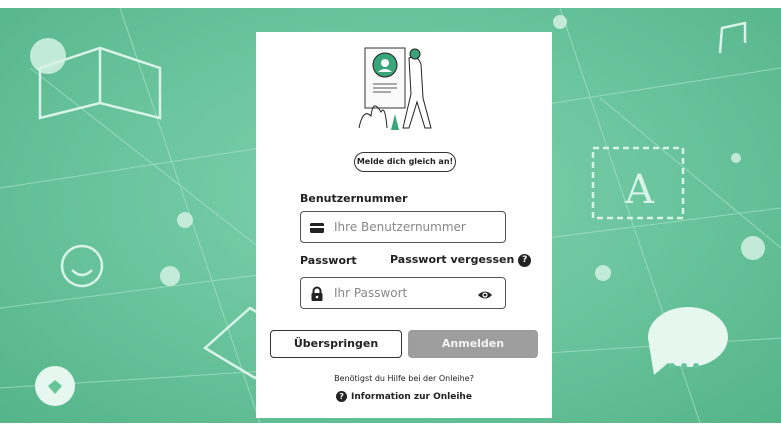  What do you see at coordinates (328, 260) in the screenshot?
I see `password-label: Passwort` at bounding box center [328, 260].